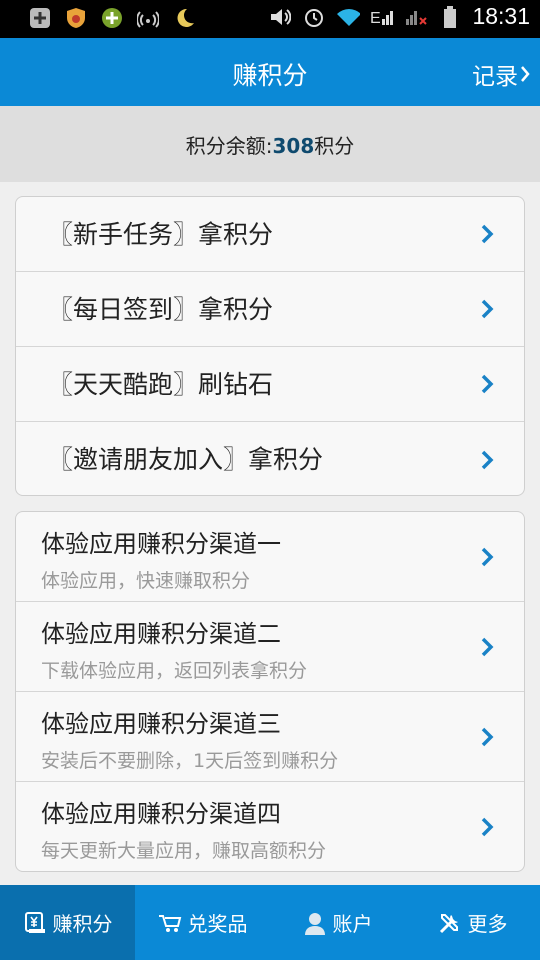 The image size is (540, 960). What do you see at coordinates (148, 18) in the screenshot?
I see `wifi-hotspot-icon` at bounding box center [148, 18].